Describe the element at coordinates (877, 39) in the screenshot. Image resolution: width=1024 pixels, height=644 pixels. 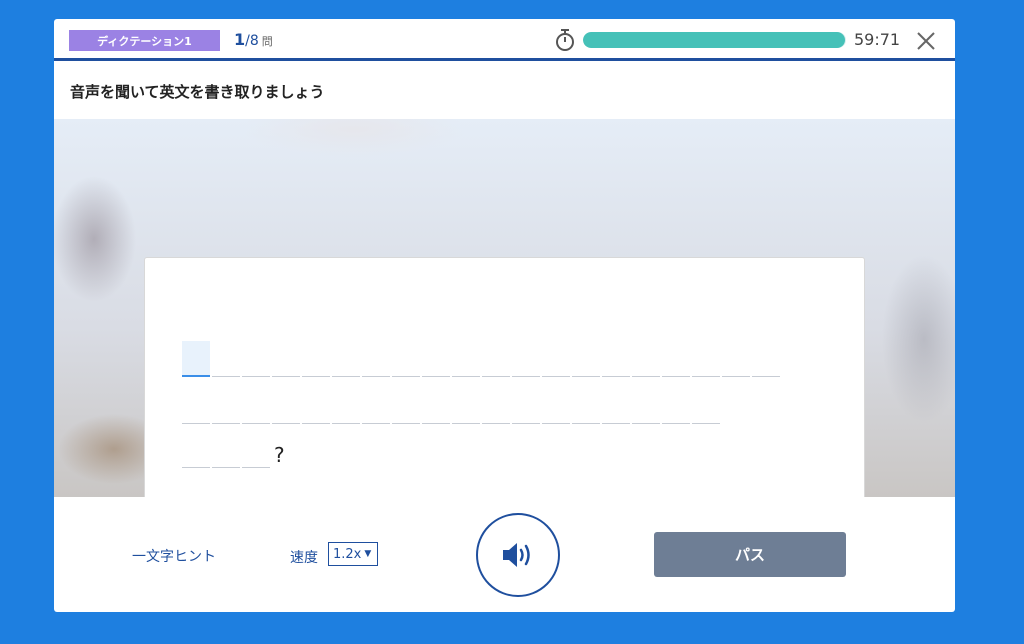
I see `timer-text: 59:71` at that location.